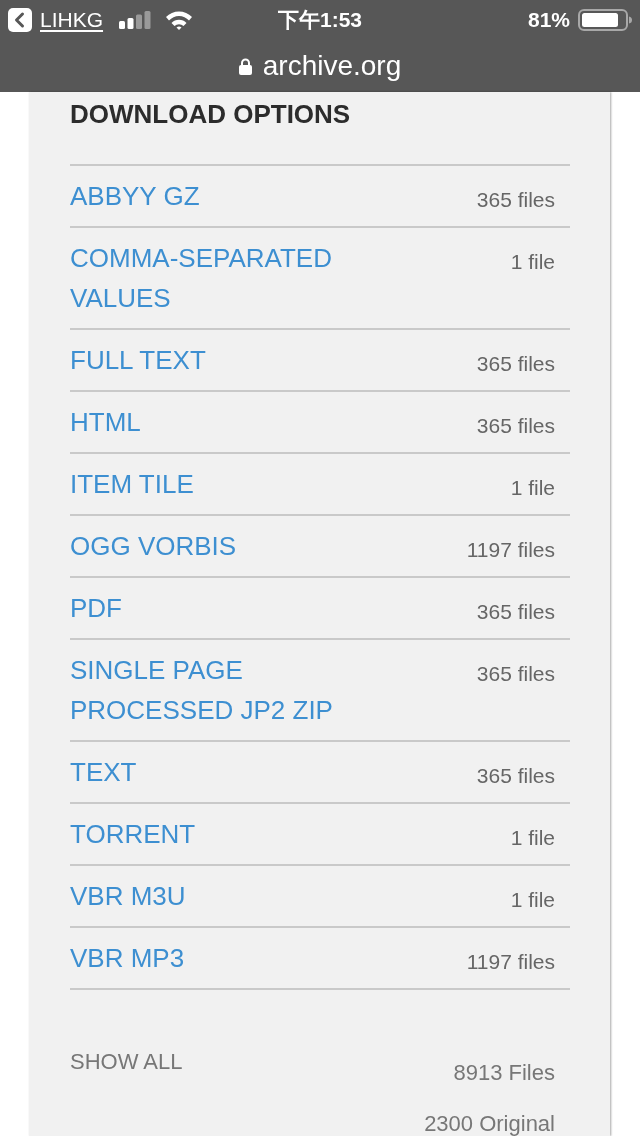  I want to click on download-format-link: TEXT, so click(103, 772).